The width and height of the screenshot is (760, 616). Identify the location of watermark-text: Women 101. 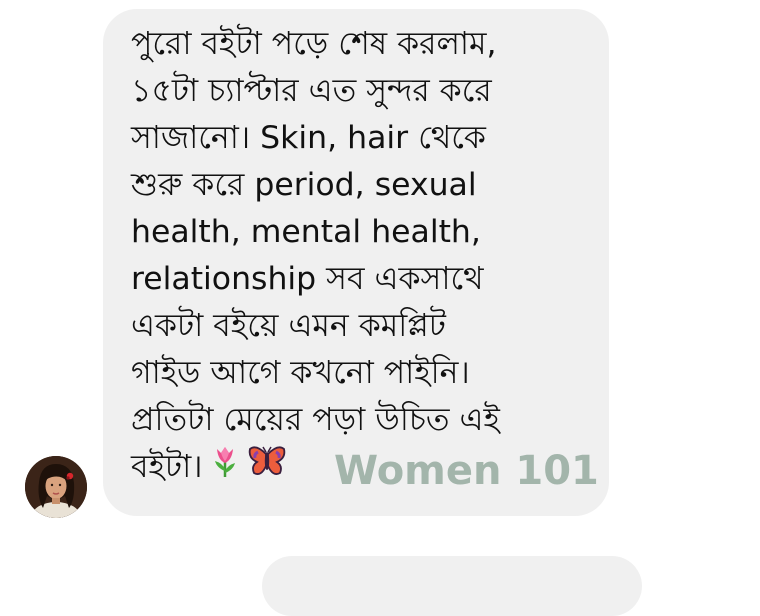
(466, 471).